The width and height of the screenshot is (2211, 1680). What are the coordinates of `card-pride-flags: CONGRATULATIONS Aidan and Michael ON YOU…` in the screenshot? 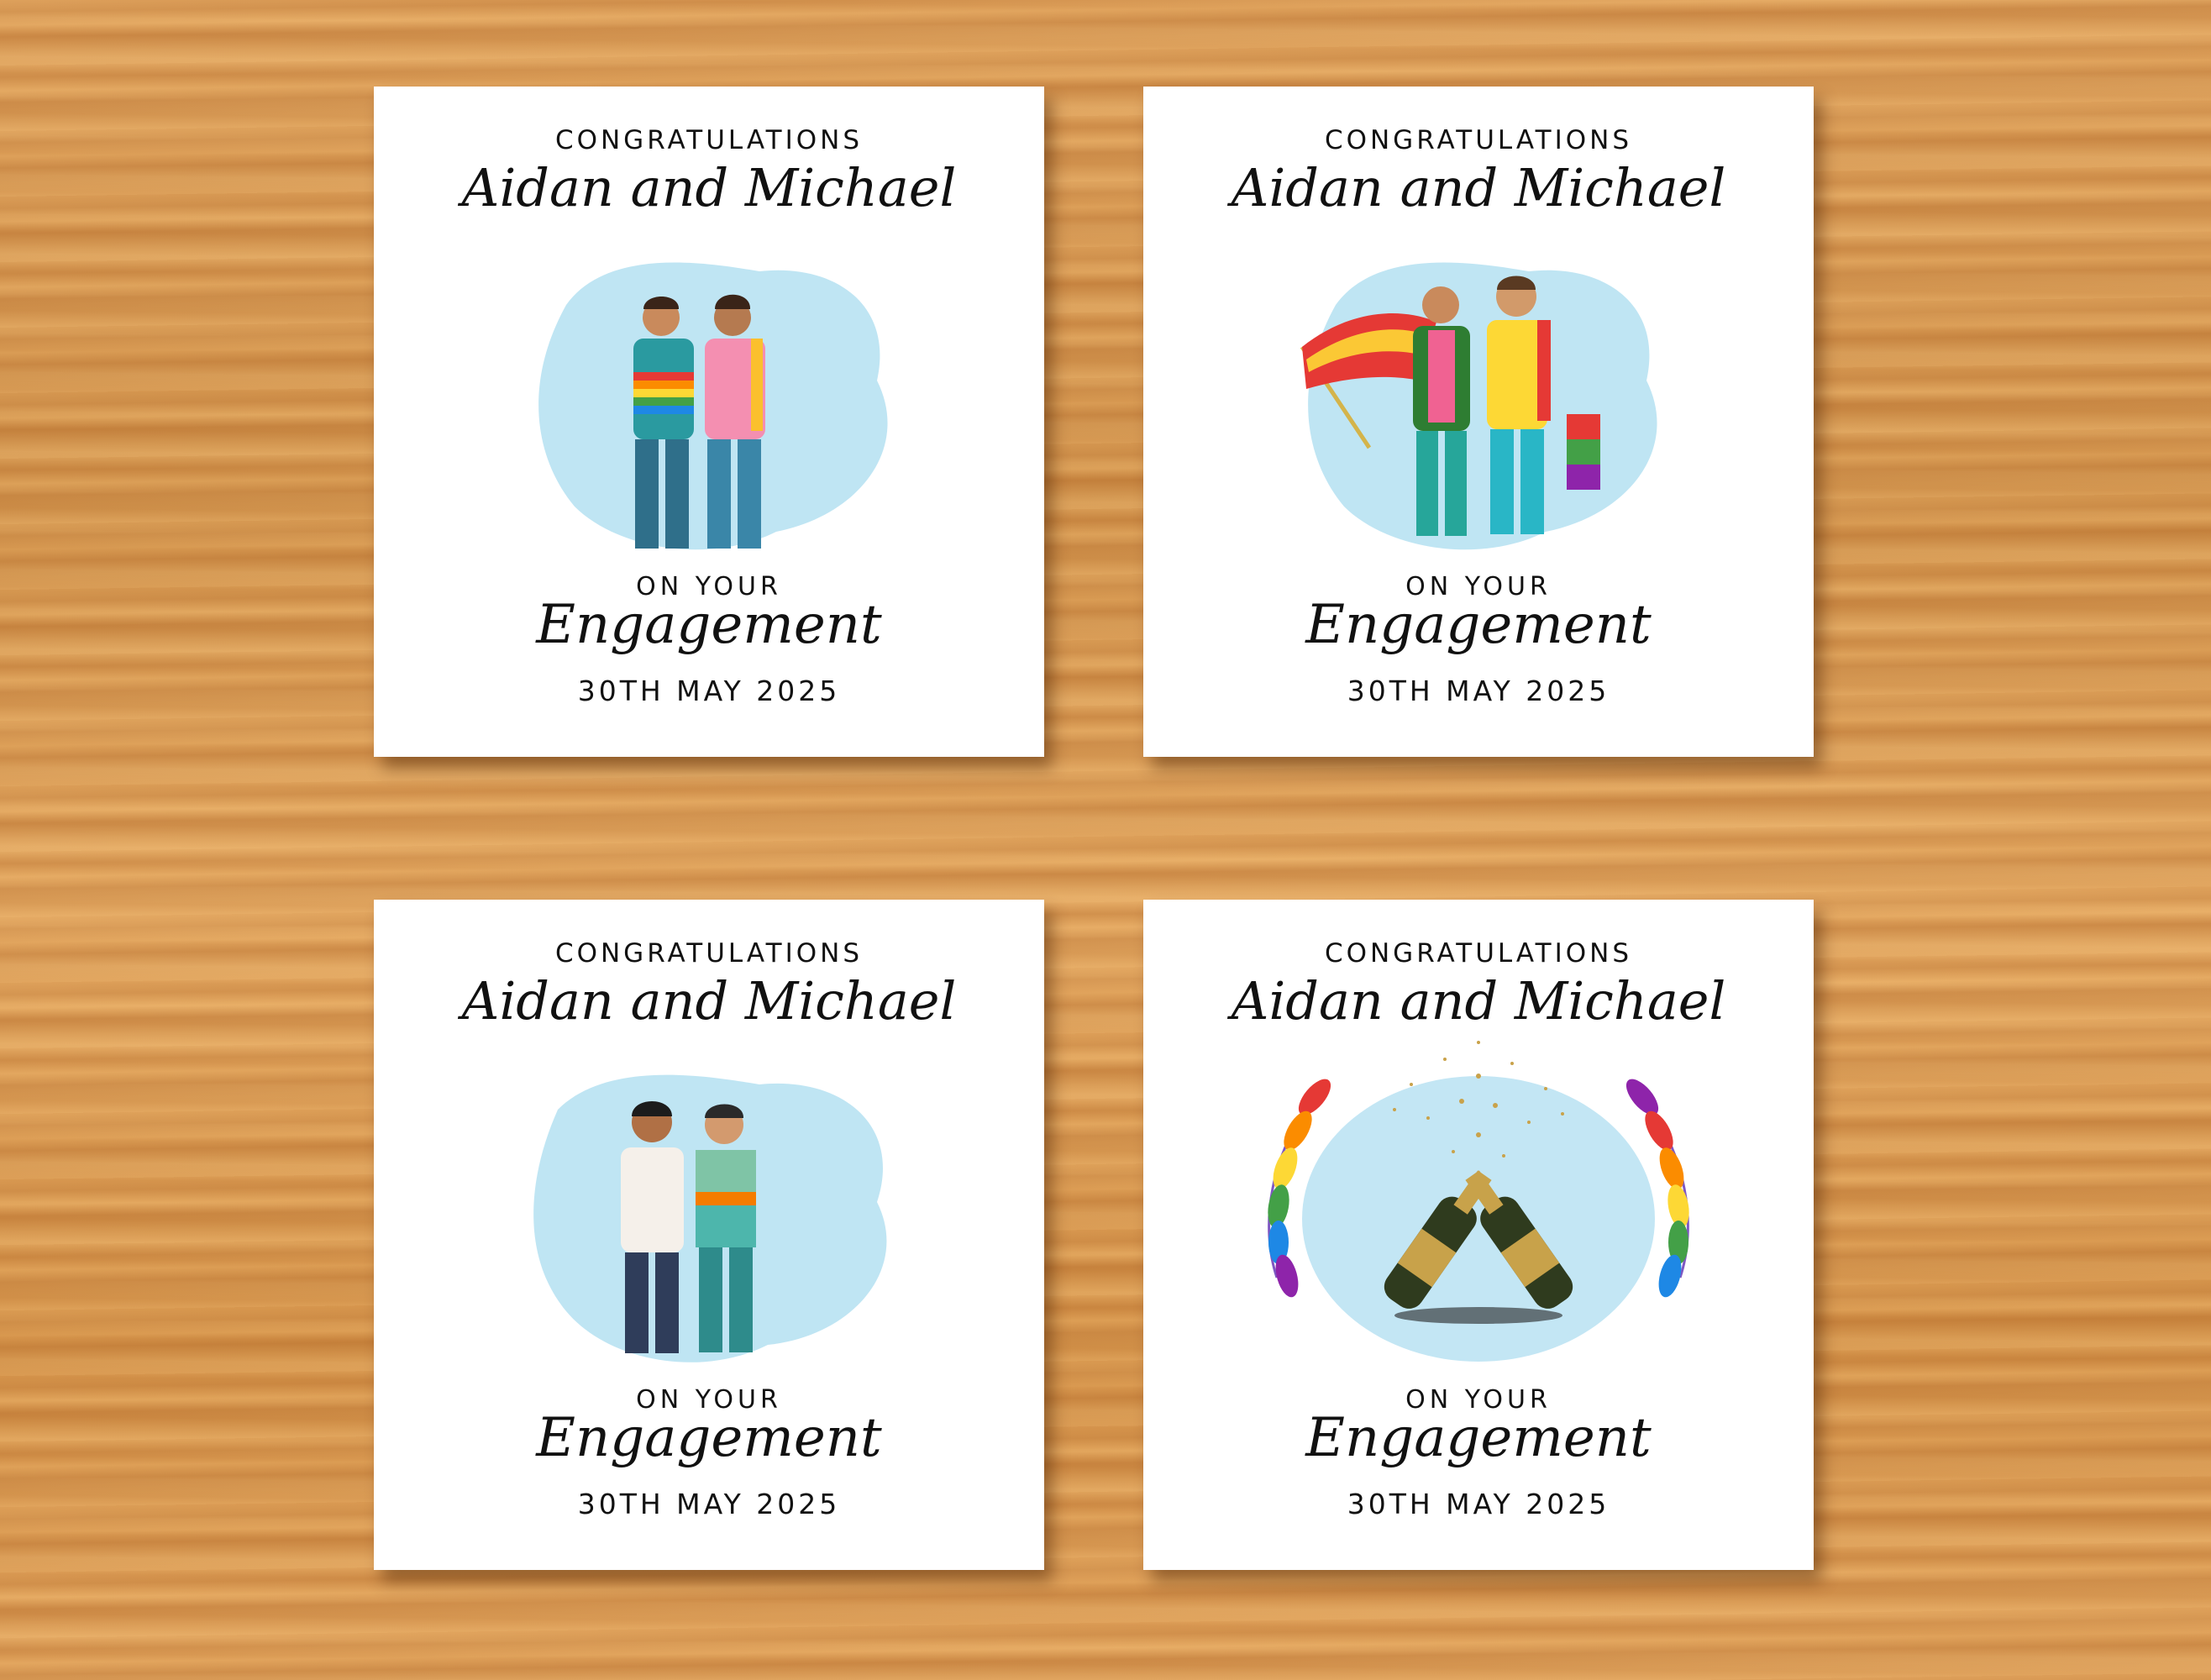 It's located at (1478, 422).